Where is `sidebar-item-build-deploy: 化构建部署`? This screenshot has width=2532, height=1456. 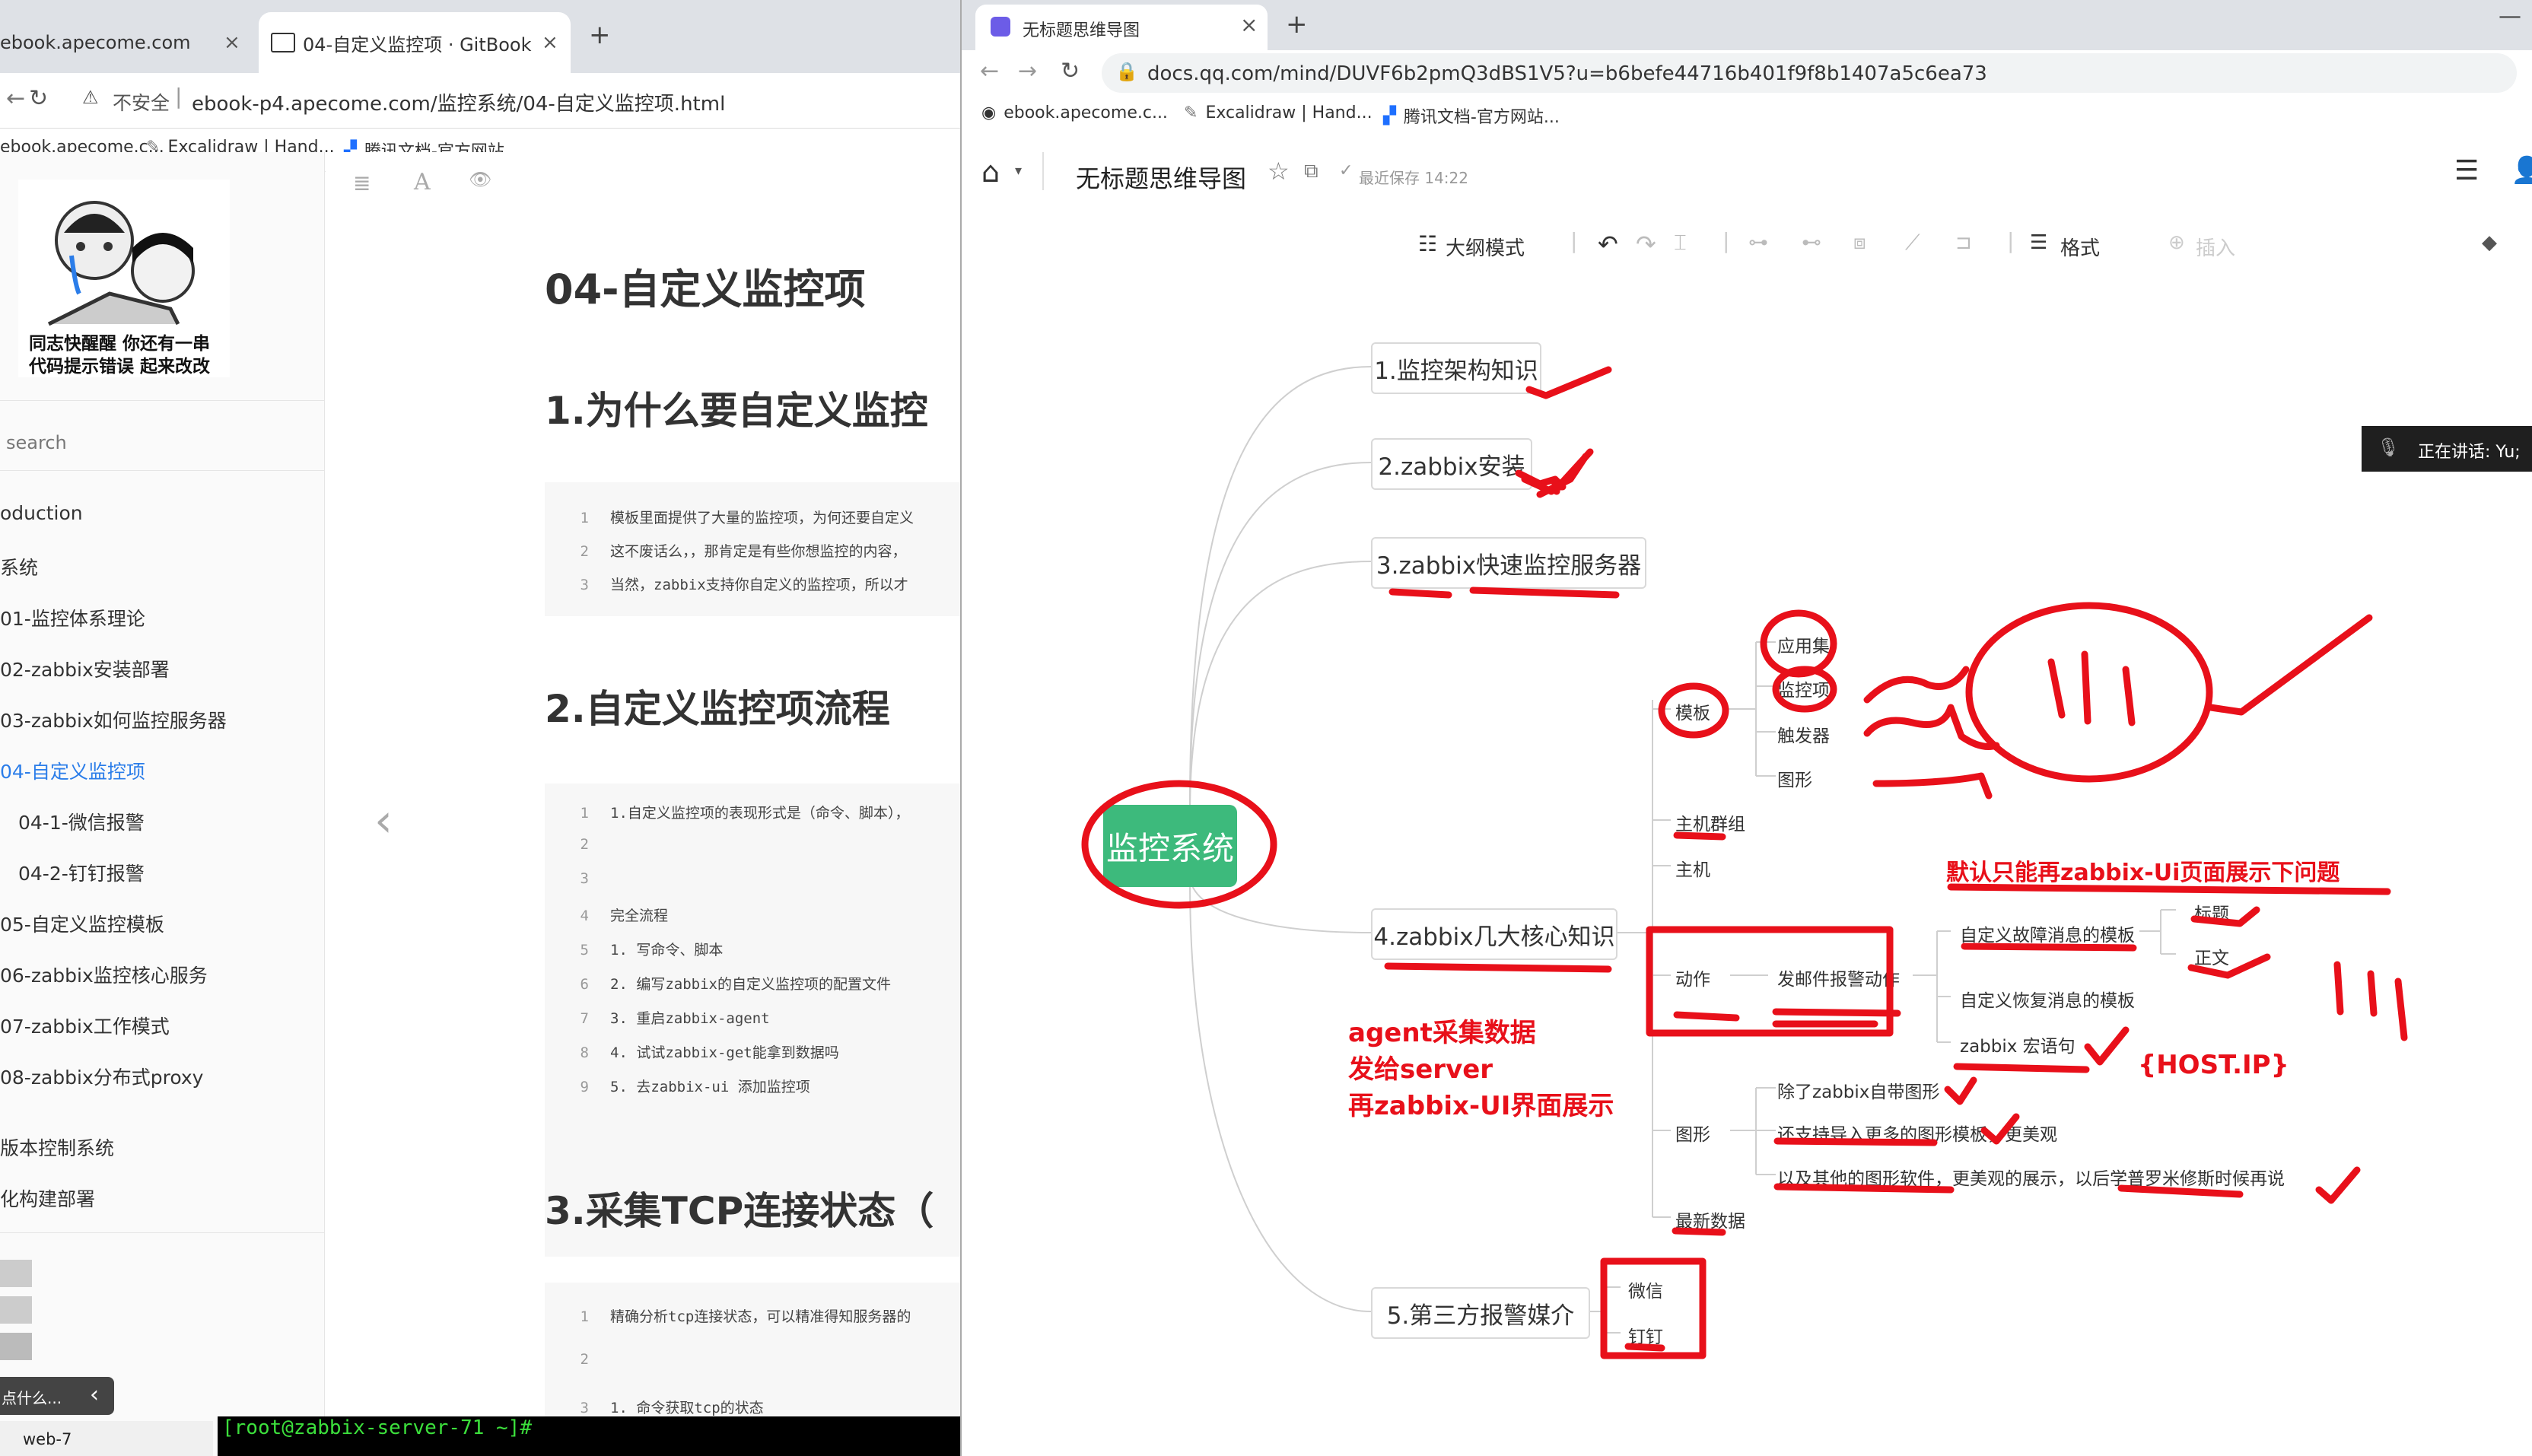 sidebar-item-build-deploy: 化构建部署 is located at coordinates (47, 1198).